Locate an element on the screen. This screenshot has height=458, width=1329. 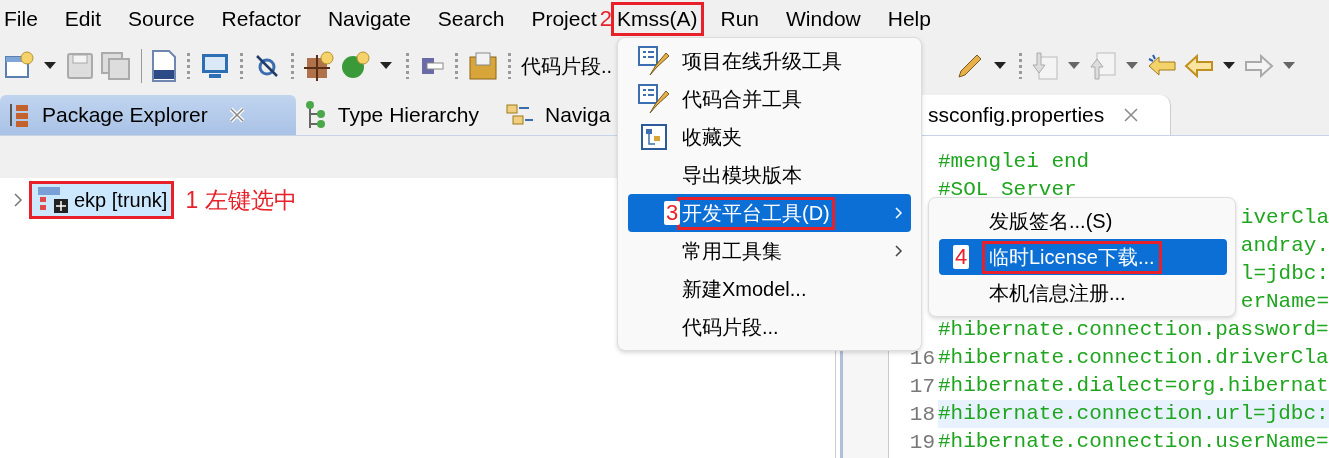
code-line: erName= is located at coordinates (1284, 301).